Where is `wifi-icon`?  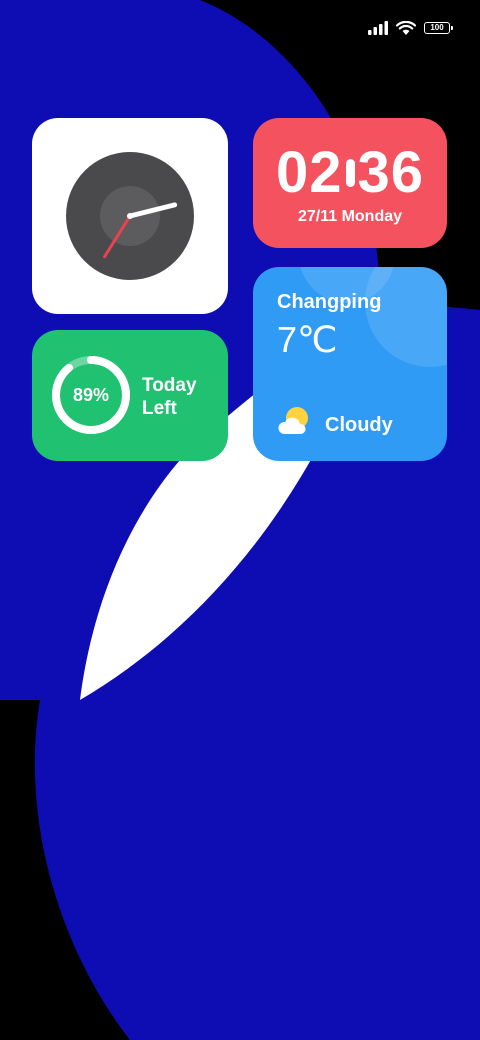
wifi-icon is located at coordinates (406, 27).